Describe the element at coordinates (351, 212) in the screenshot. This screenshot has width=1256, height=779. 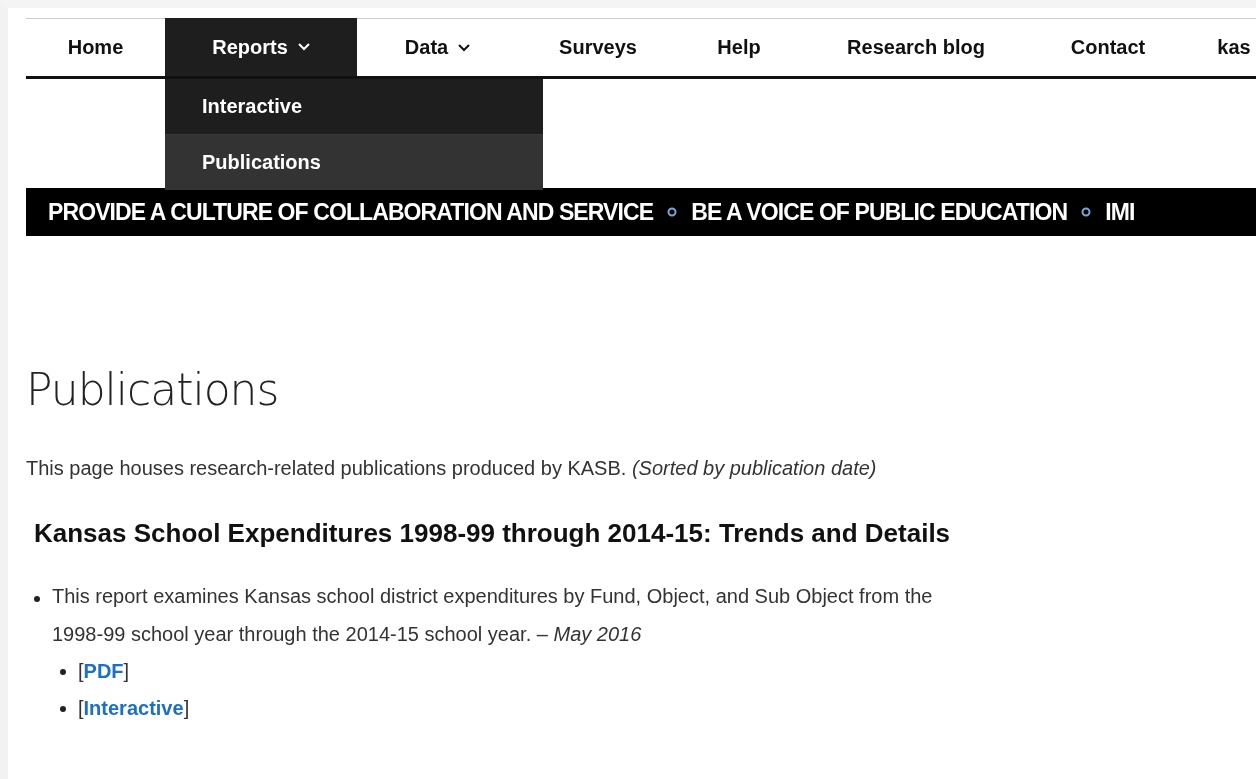
I see `ticker-text: PROVIDE A CULTURE OF COLLABORATION AND SERVICE` at that location.